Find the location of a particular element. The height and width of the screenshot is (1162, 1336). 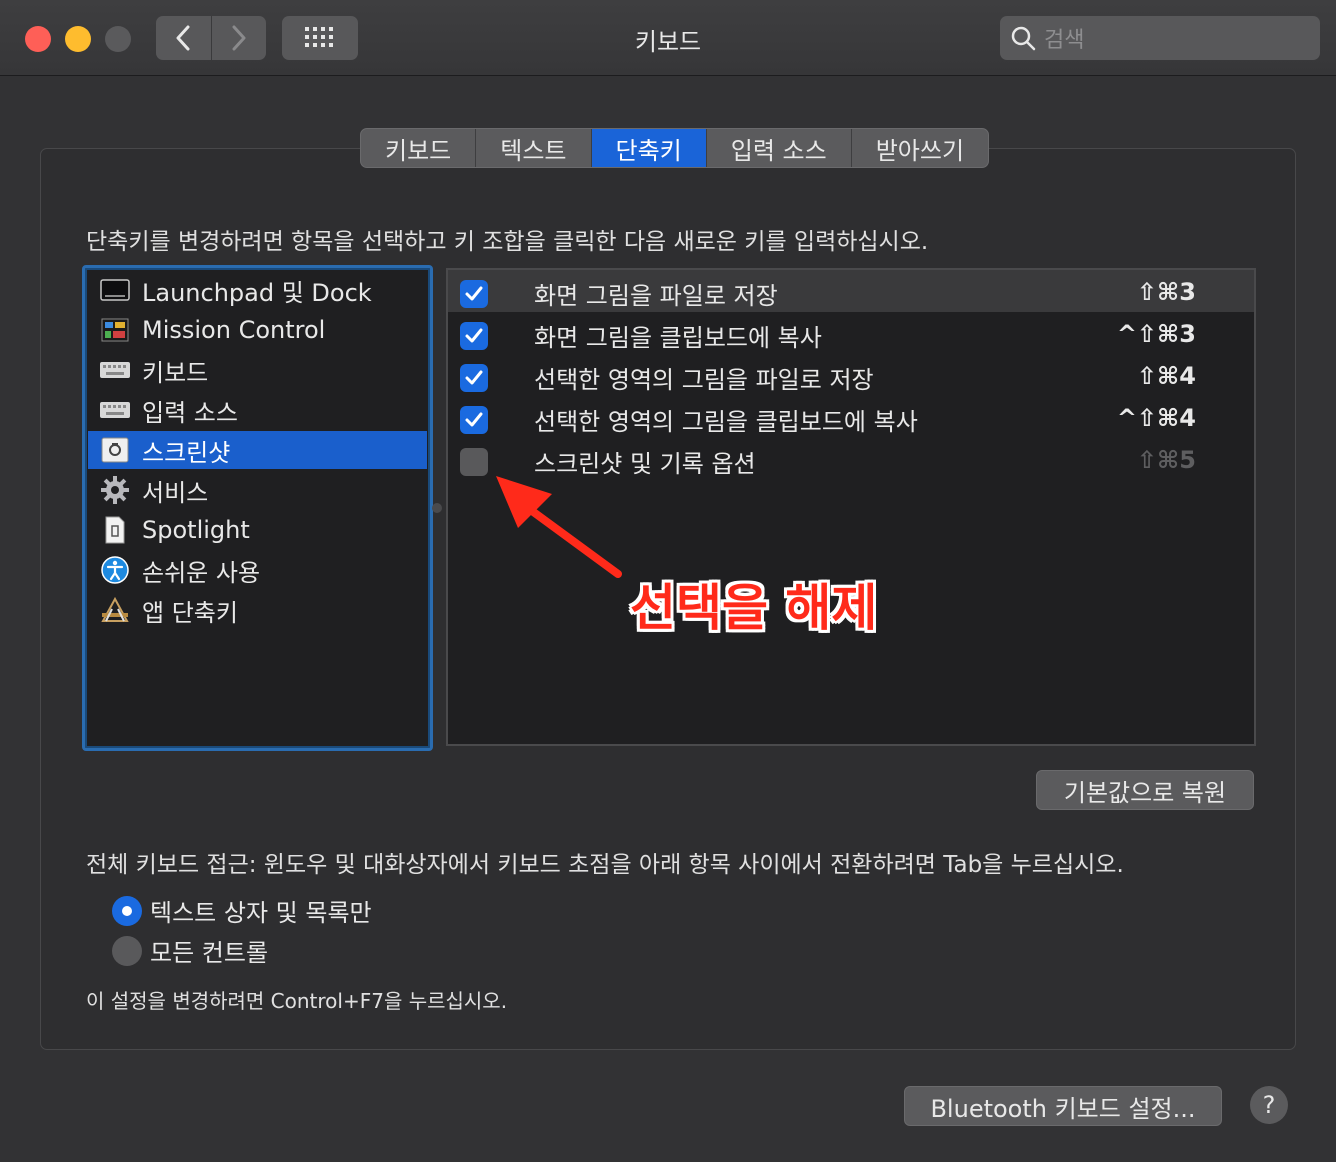

app-shortcuts-icon is located at coordinates (115, 610).